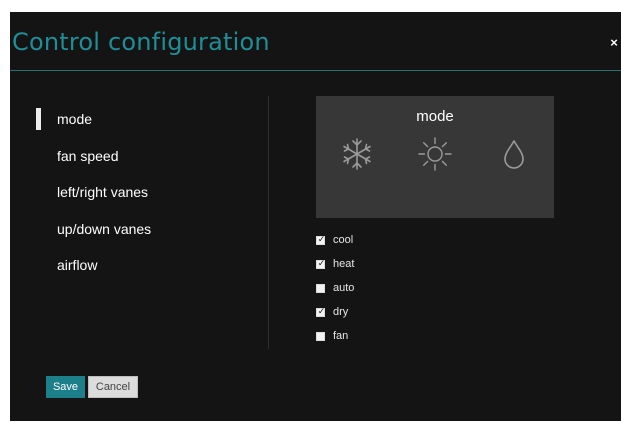  I want to click on nav-item-label: airflow, so click(77, 265).